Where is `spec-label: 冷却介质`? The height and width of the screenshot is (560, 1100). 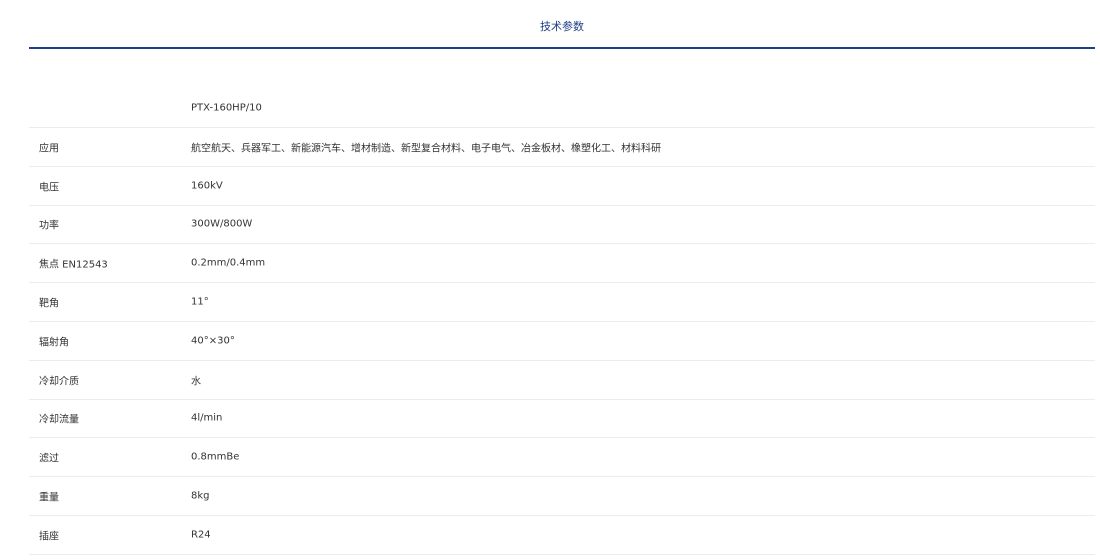
spec-label: 冷却介质 is located at coordinates (59, 382).